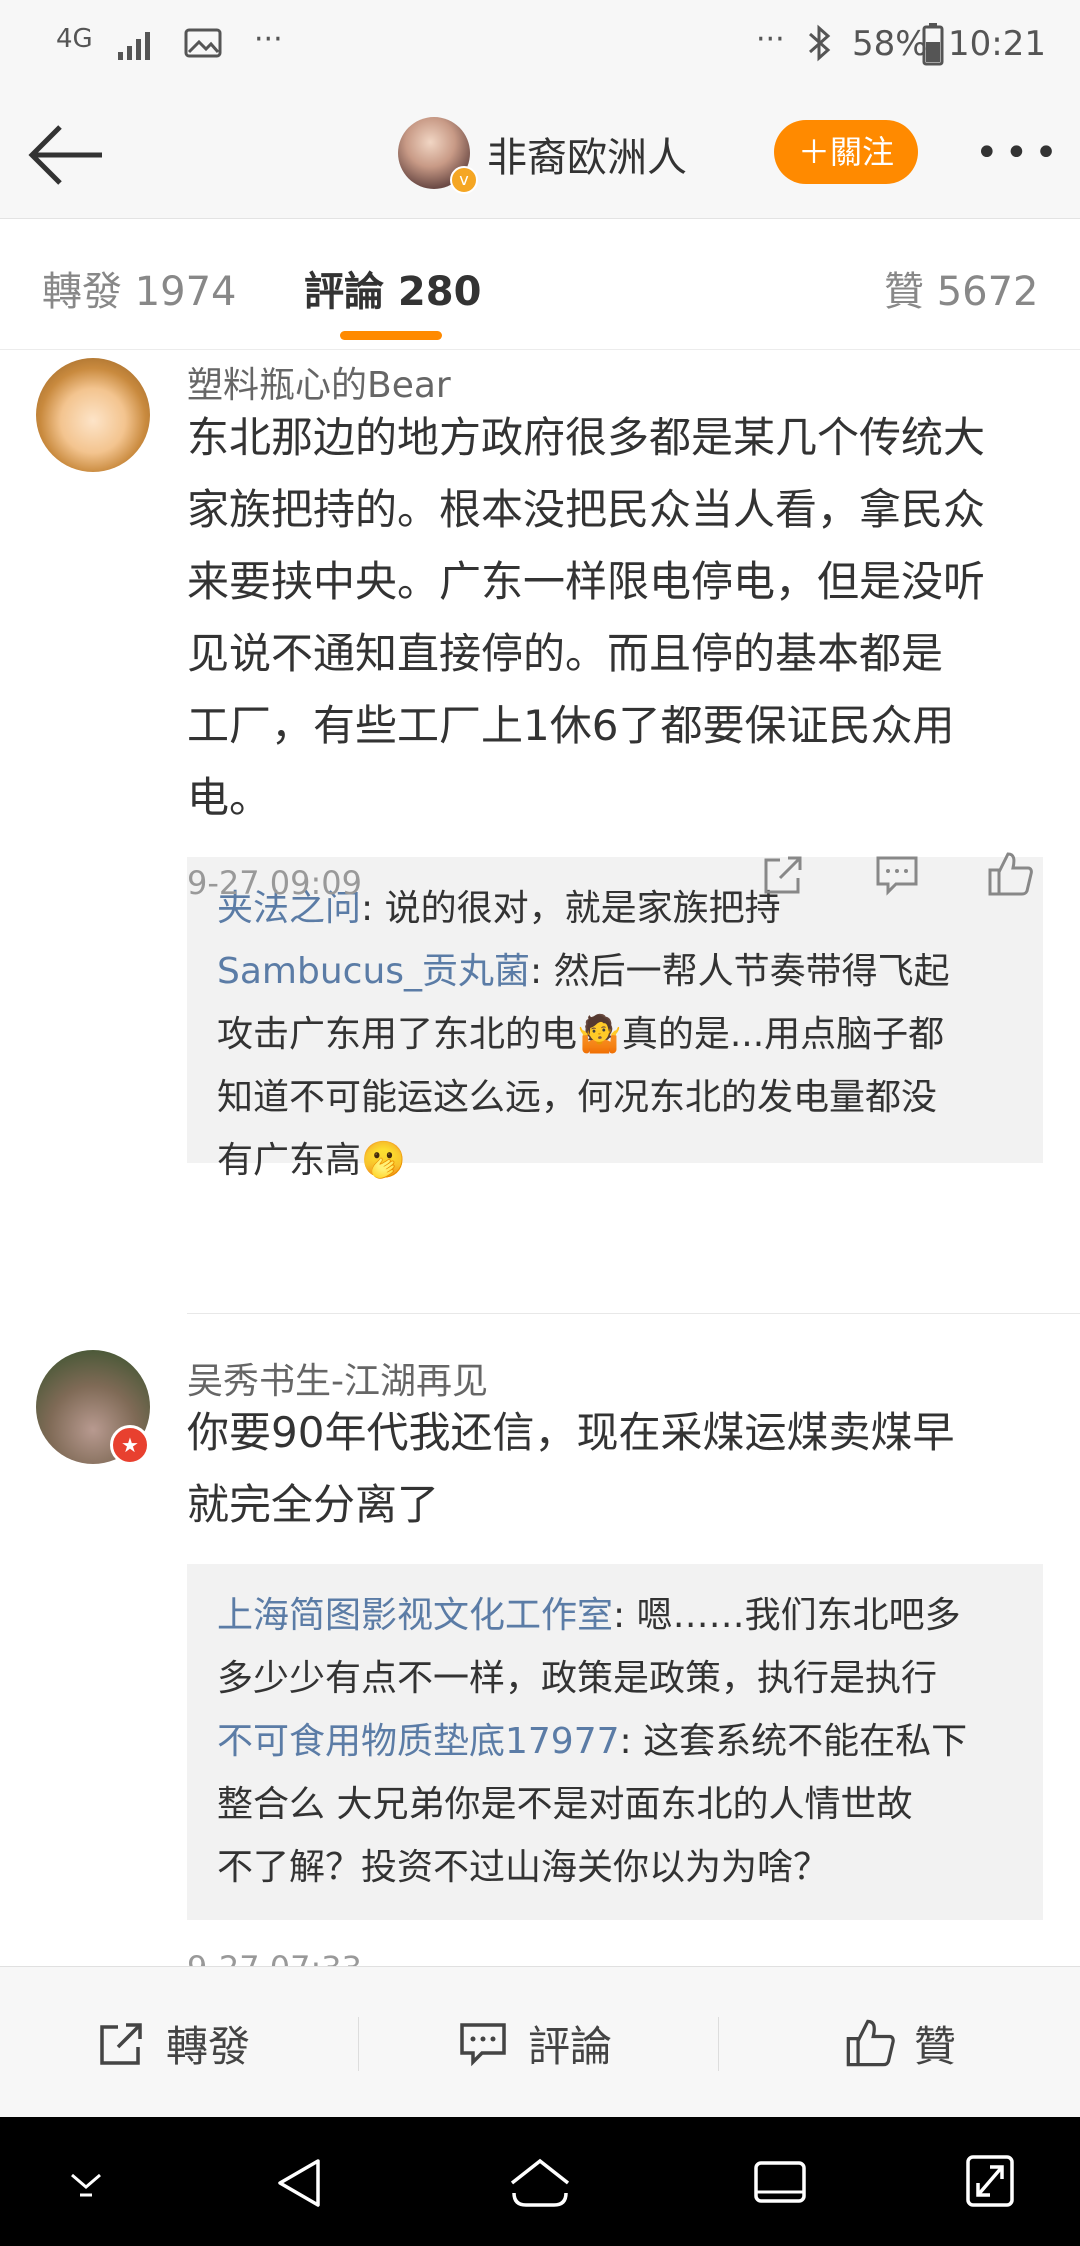 The image size is (1080, 2246). Describe the element at coordinates (622, 1469) in the screenshot. I see `comment-text: 你要90年代我还信，现在采煤运煤卖煤早 就完全分离了` at that location.